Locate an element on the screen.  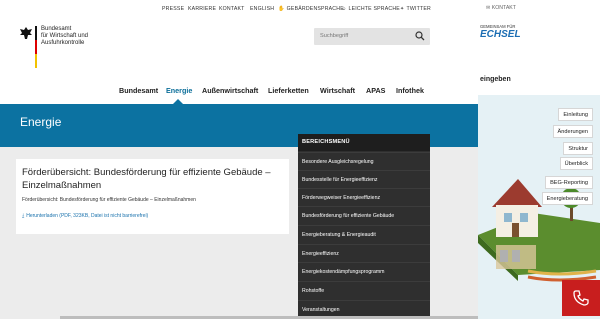
menu-item-bundesstelle: Bundesstelle für Energieeffizienz is located at coordinates (364, 179).